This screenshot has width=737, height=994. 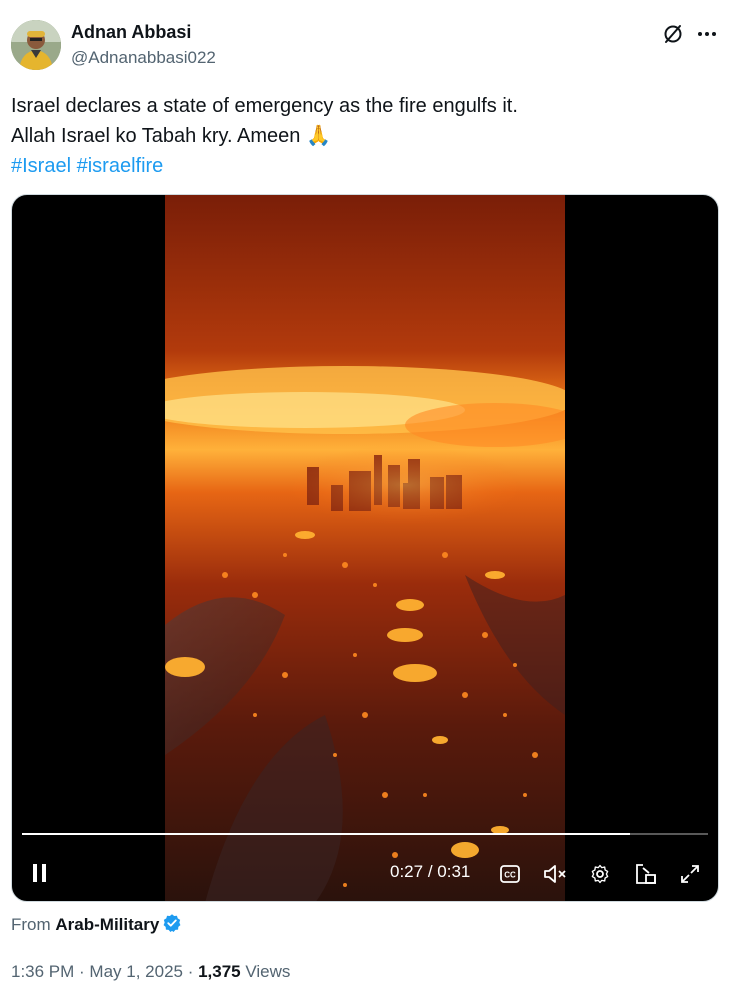 I want to click on source-prefix: From, so click(x=33, y=924).